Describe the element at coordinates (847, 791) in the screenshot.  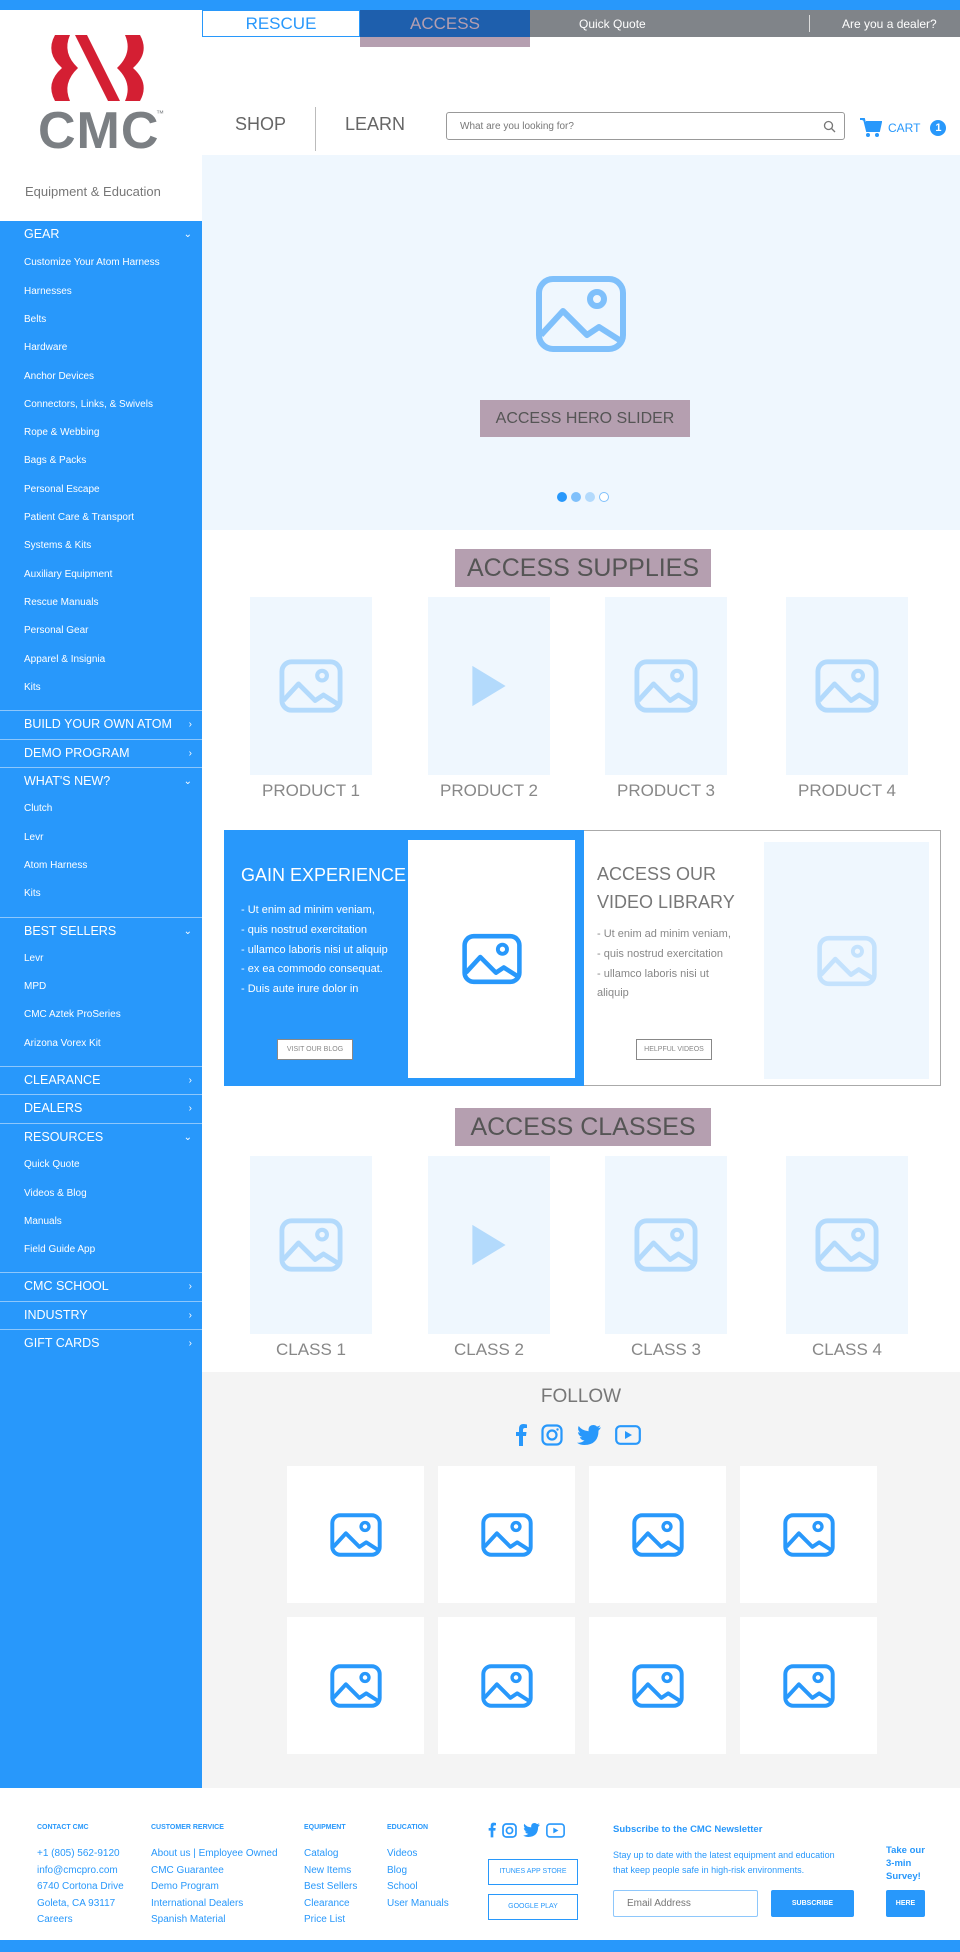
I see `product-label: PRODUCT 4` at that location.